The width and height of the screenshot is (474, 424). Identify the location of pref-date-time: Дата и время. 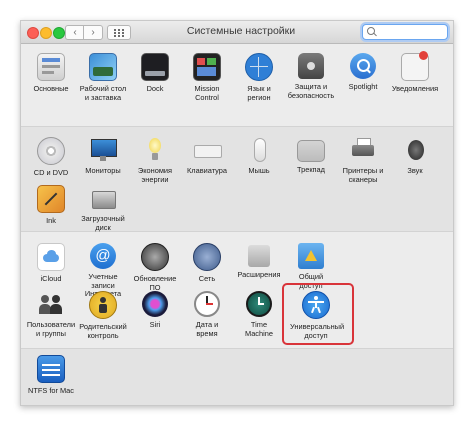
(207, 314).